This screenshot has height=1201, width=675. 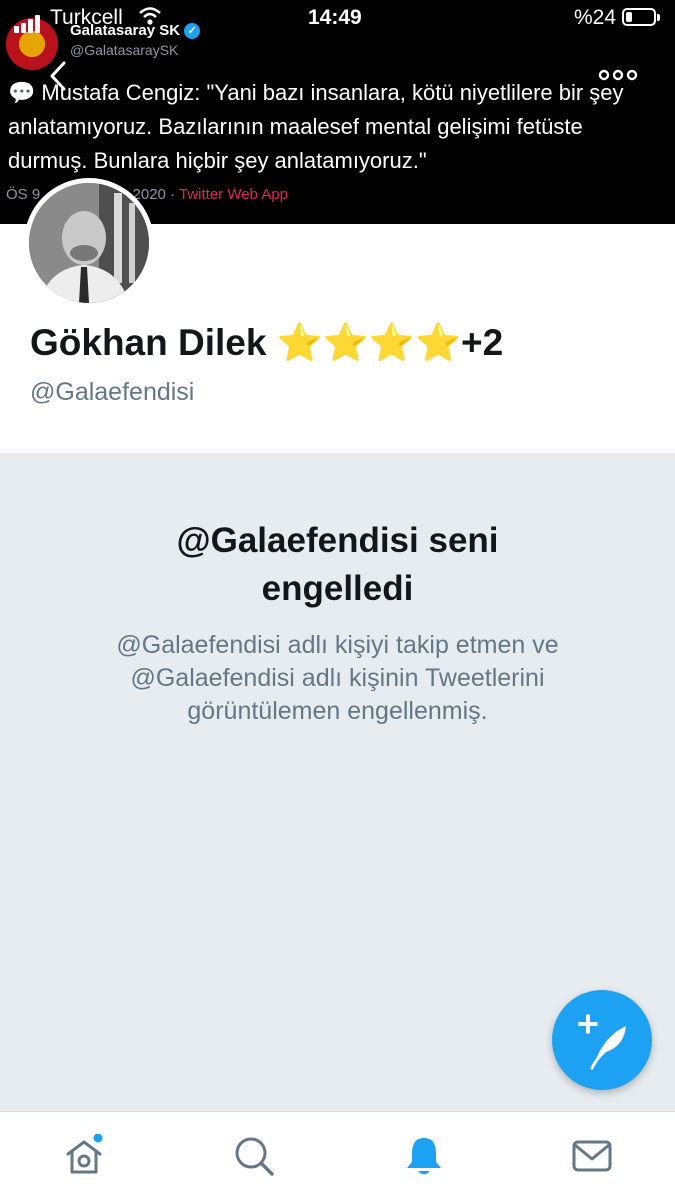 I want to click on profile-handle: @Galaefendisi, so click(x=112, y=392).